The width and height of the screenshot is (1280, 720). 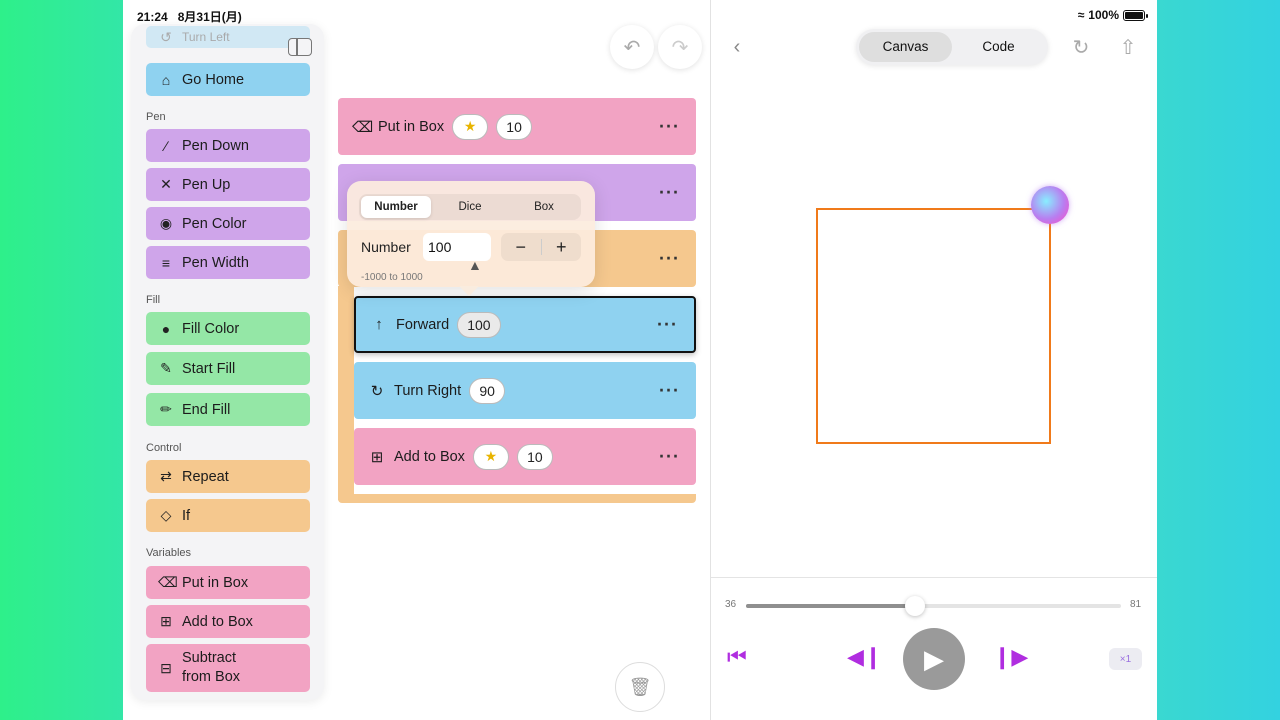 I want to click on battery-percent: 100%, so click(x=1103, y=15).